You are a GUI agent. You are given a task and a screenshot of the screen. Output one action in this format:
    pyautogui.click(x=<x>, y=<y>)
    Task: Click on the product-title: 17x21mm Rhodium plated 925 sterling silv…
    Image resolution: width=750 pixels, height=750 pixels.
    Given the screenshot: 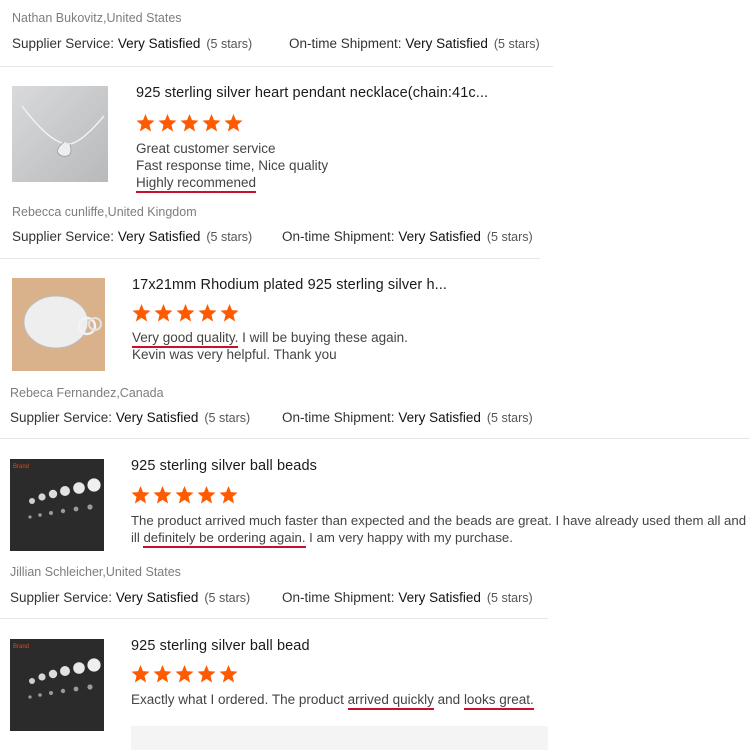 What is the action you would take?
    pyautogui.click(x=289, y=285)
    